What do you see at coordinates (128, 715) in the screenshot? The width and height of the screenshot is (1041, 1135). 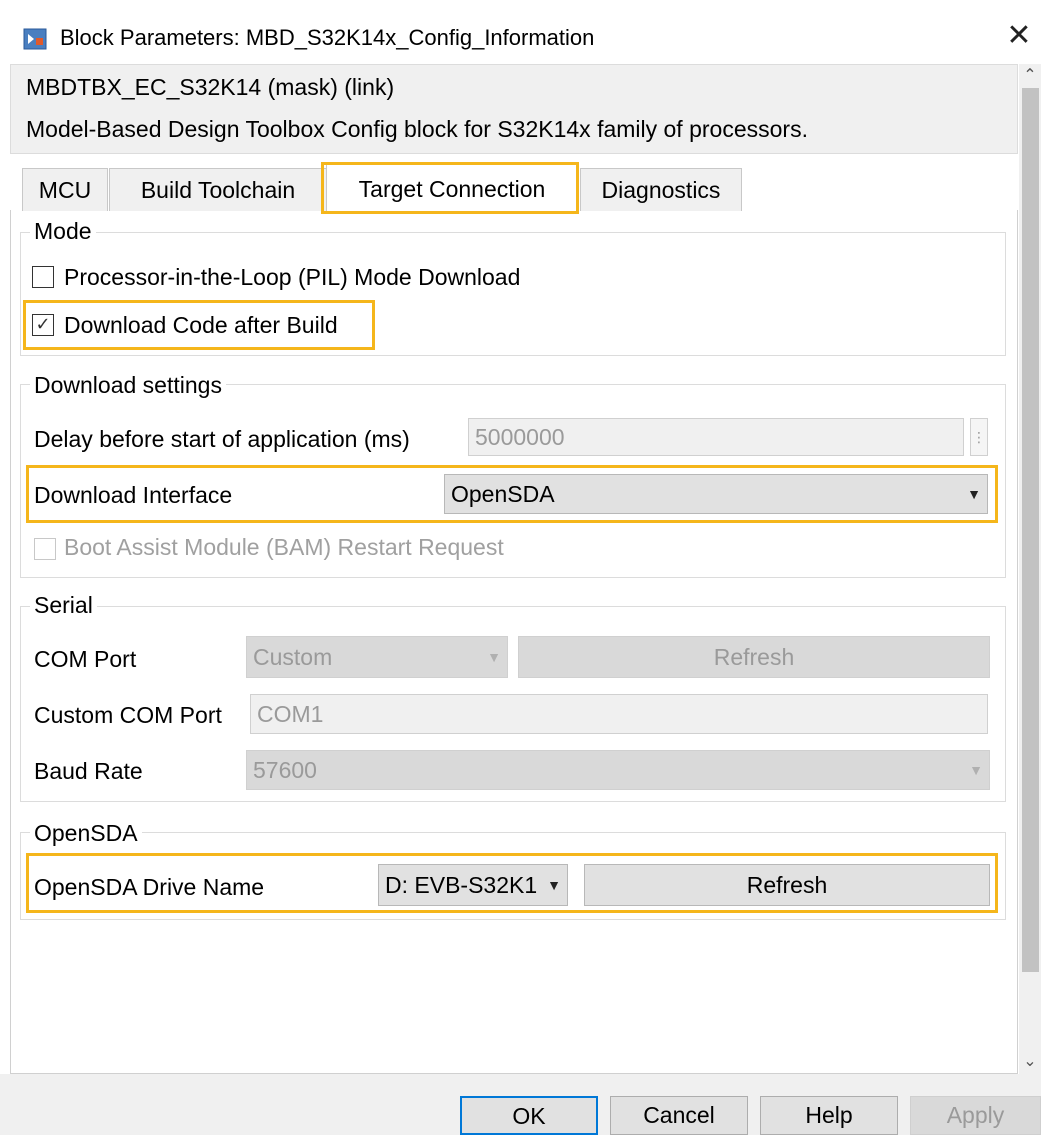 I see `custom-com-port-label: Custom COM Port` at bounding box center [128, 715].